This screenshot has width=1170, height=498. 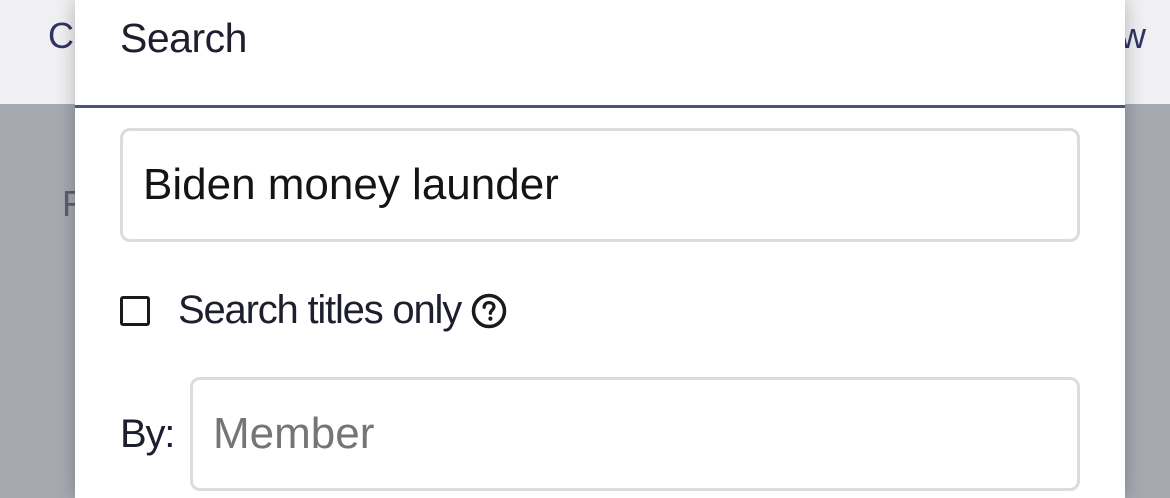 What do you see at coordinates (61, 35) in the screenshot?
I see `background-header-left-text: C` at bounding box center [61, 35].